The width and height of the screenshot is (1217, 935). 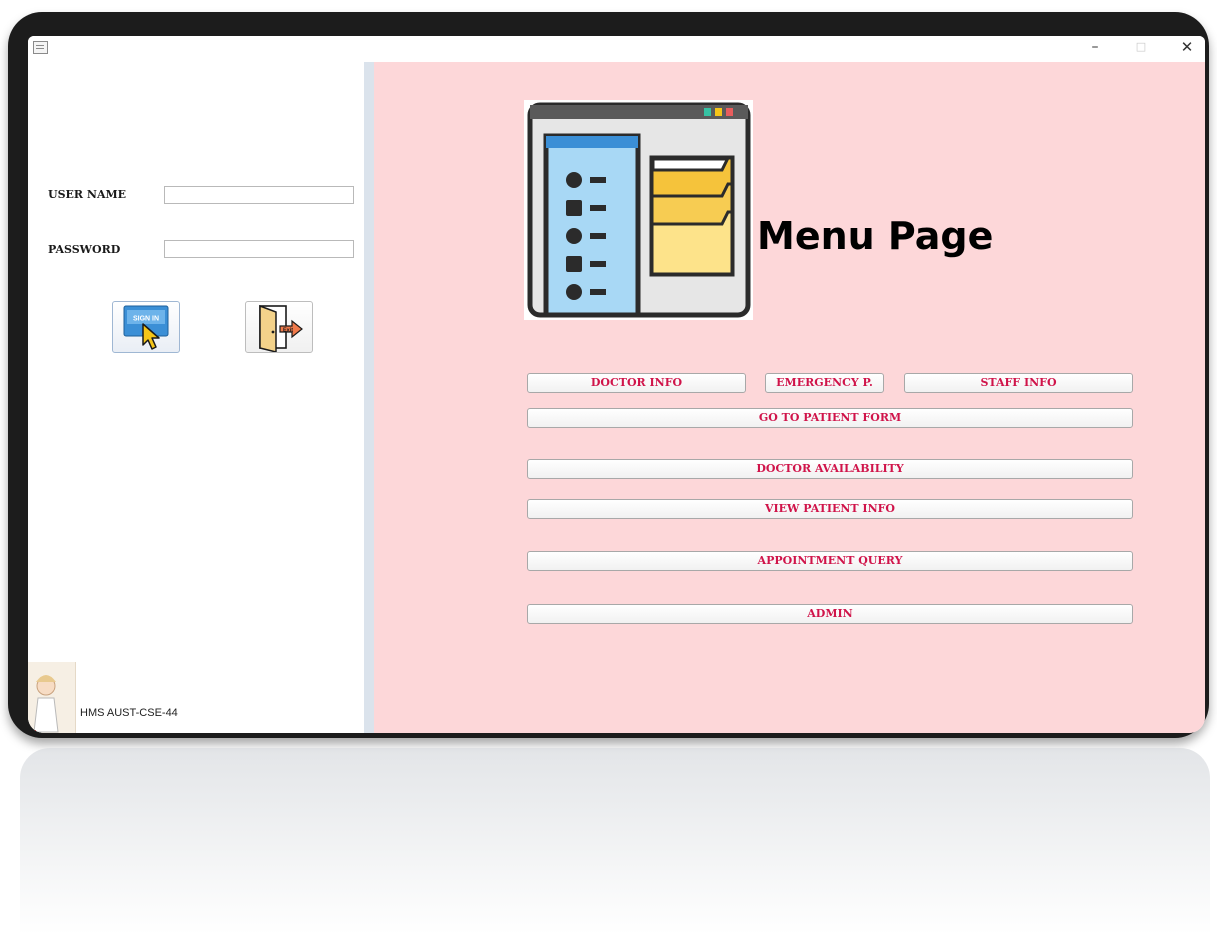 What do you see at coordinates (830, 469) in the screenshot?
I see `doctor-availability-button: DOCTOR AVAILABILITY` at bounding box center [830, 469].